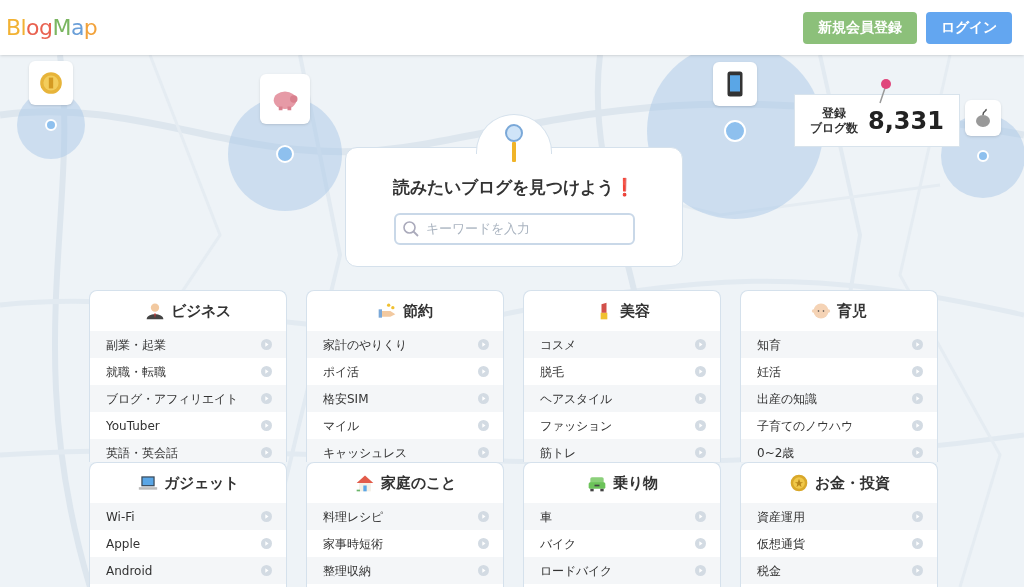 The width and height of the screenshot is (1024, 587). What do you see at coordinates (852, 311) in the screenshot?
I see `category-title: 育児` at bounding box center [852, 311].